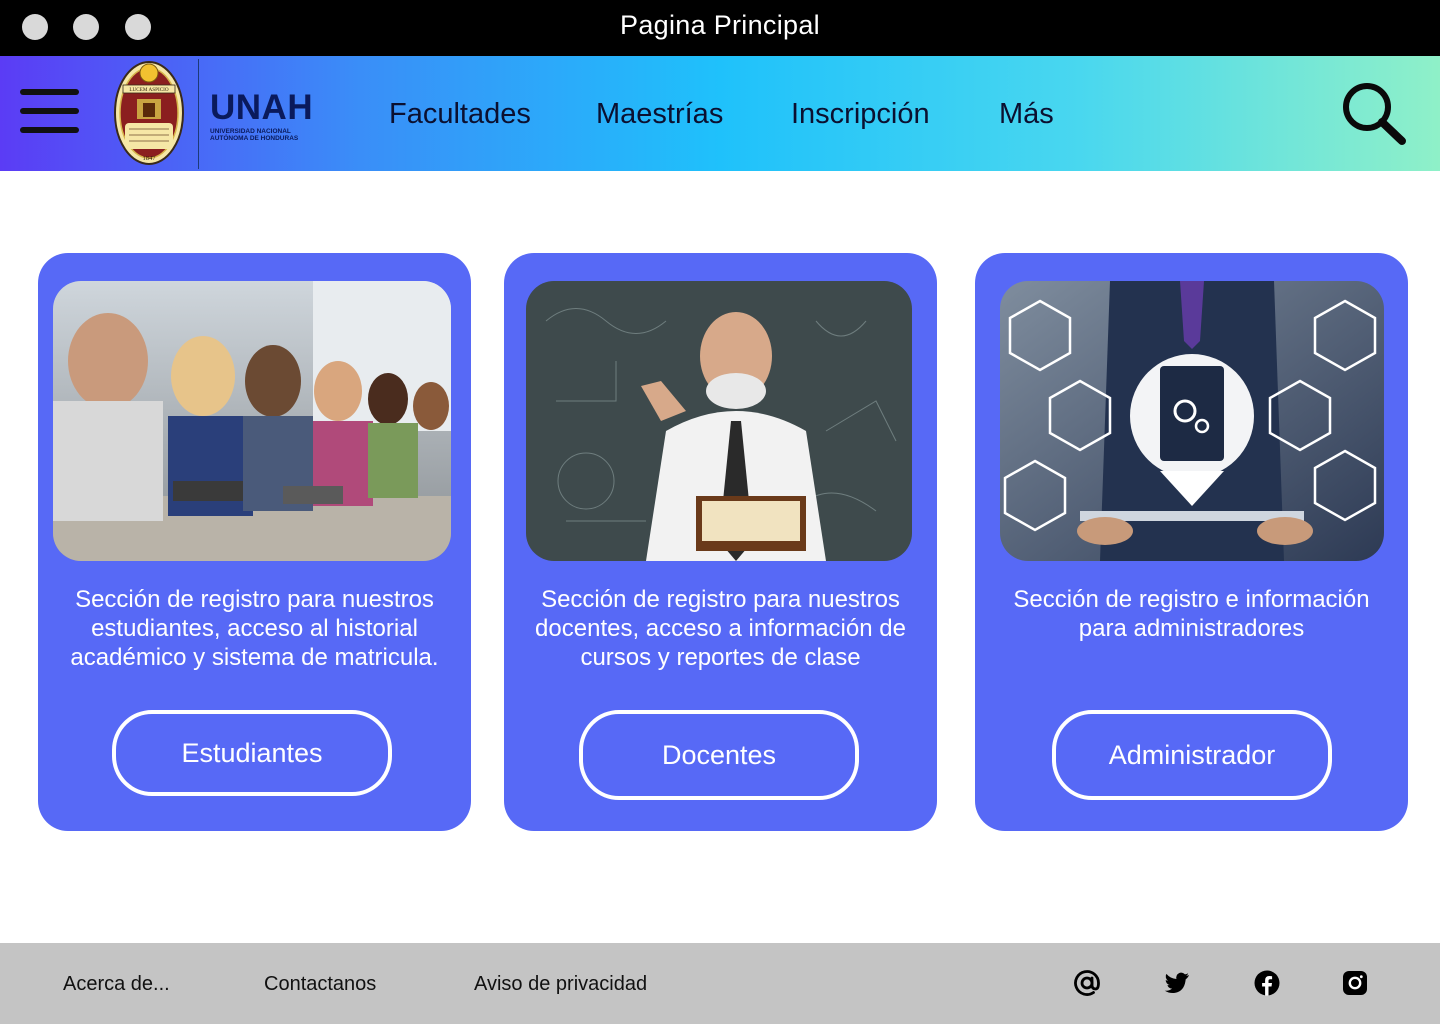 The image size is (1440, 1024). Describe the element at coordinates (719, 421) in the screenshot. I see `teacher-photo` at that location.